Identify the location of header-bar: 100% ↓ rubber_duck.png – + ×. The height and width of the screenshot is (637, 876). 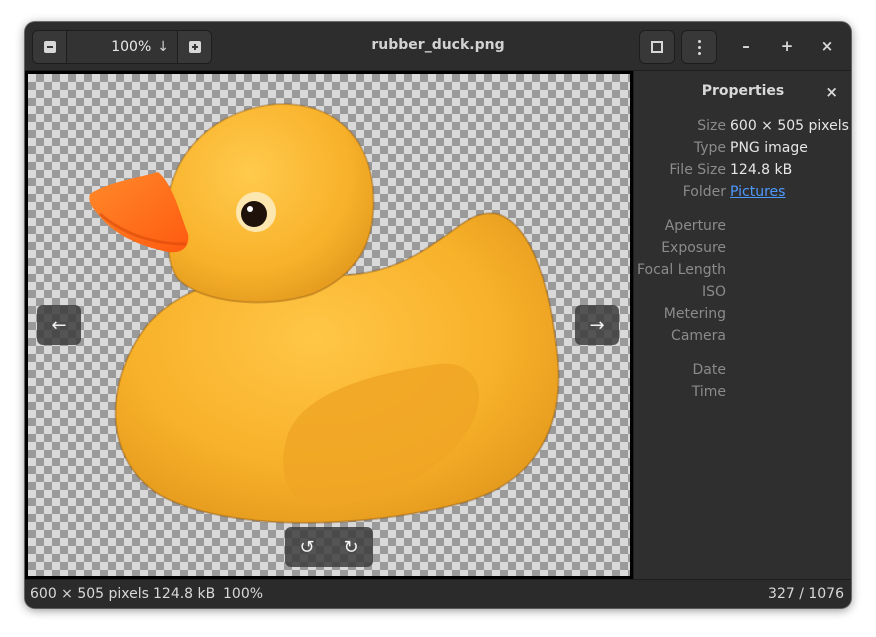
(438, 46).